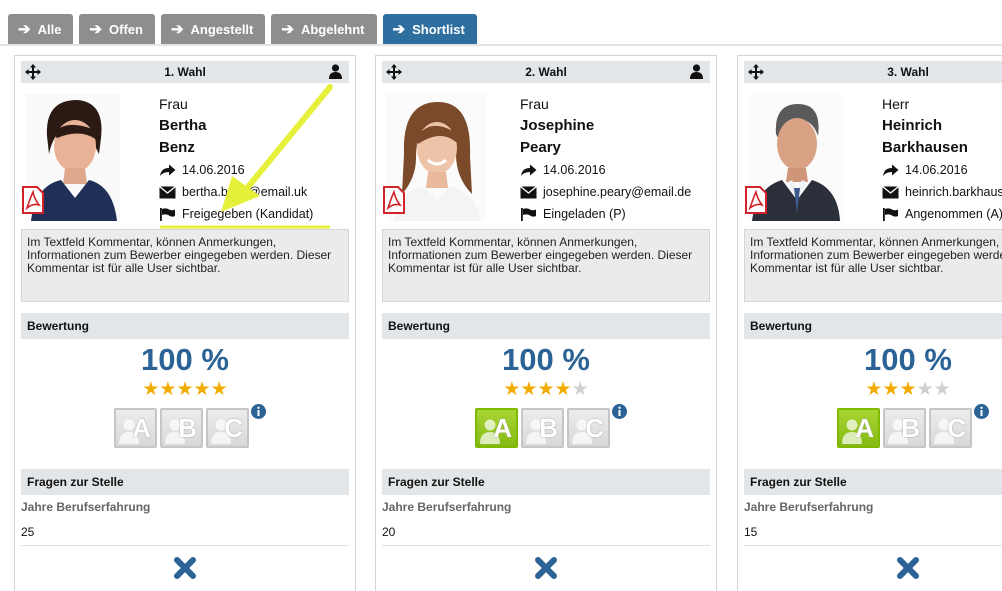 The height and width of the screenshot is (591, 1002). What do you see at coordinates (41, 29) in the screenshot?
I see `tab-alle: ➔ Alle` at bounding box center [41, 29].